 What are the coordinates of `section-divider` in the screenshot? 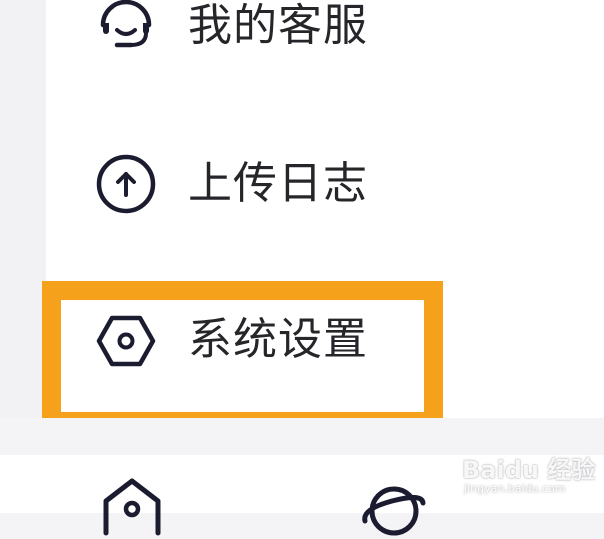 It's located at (302, 436).